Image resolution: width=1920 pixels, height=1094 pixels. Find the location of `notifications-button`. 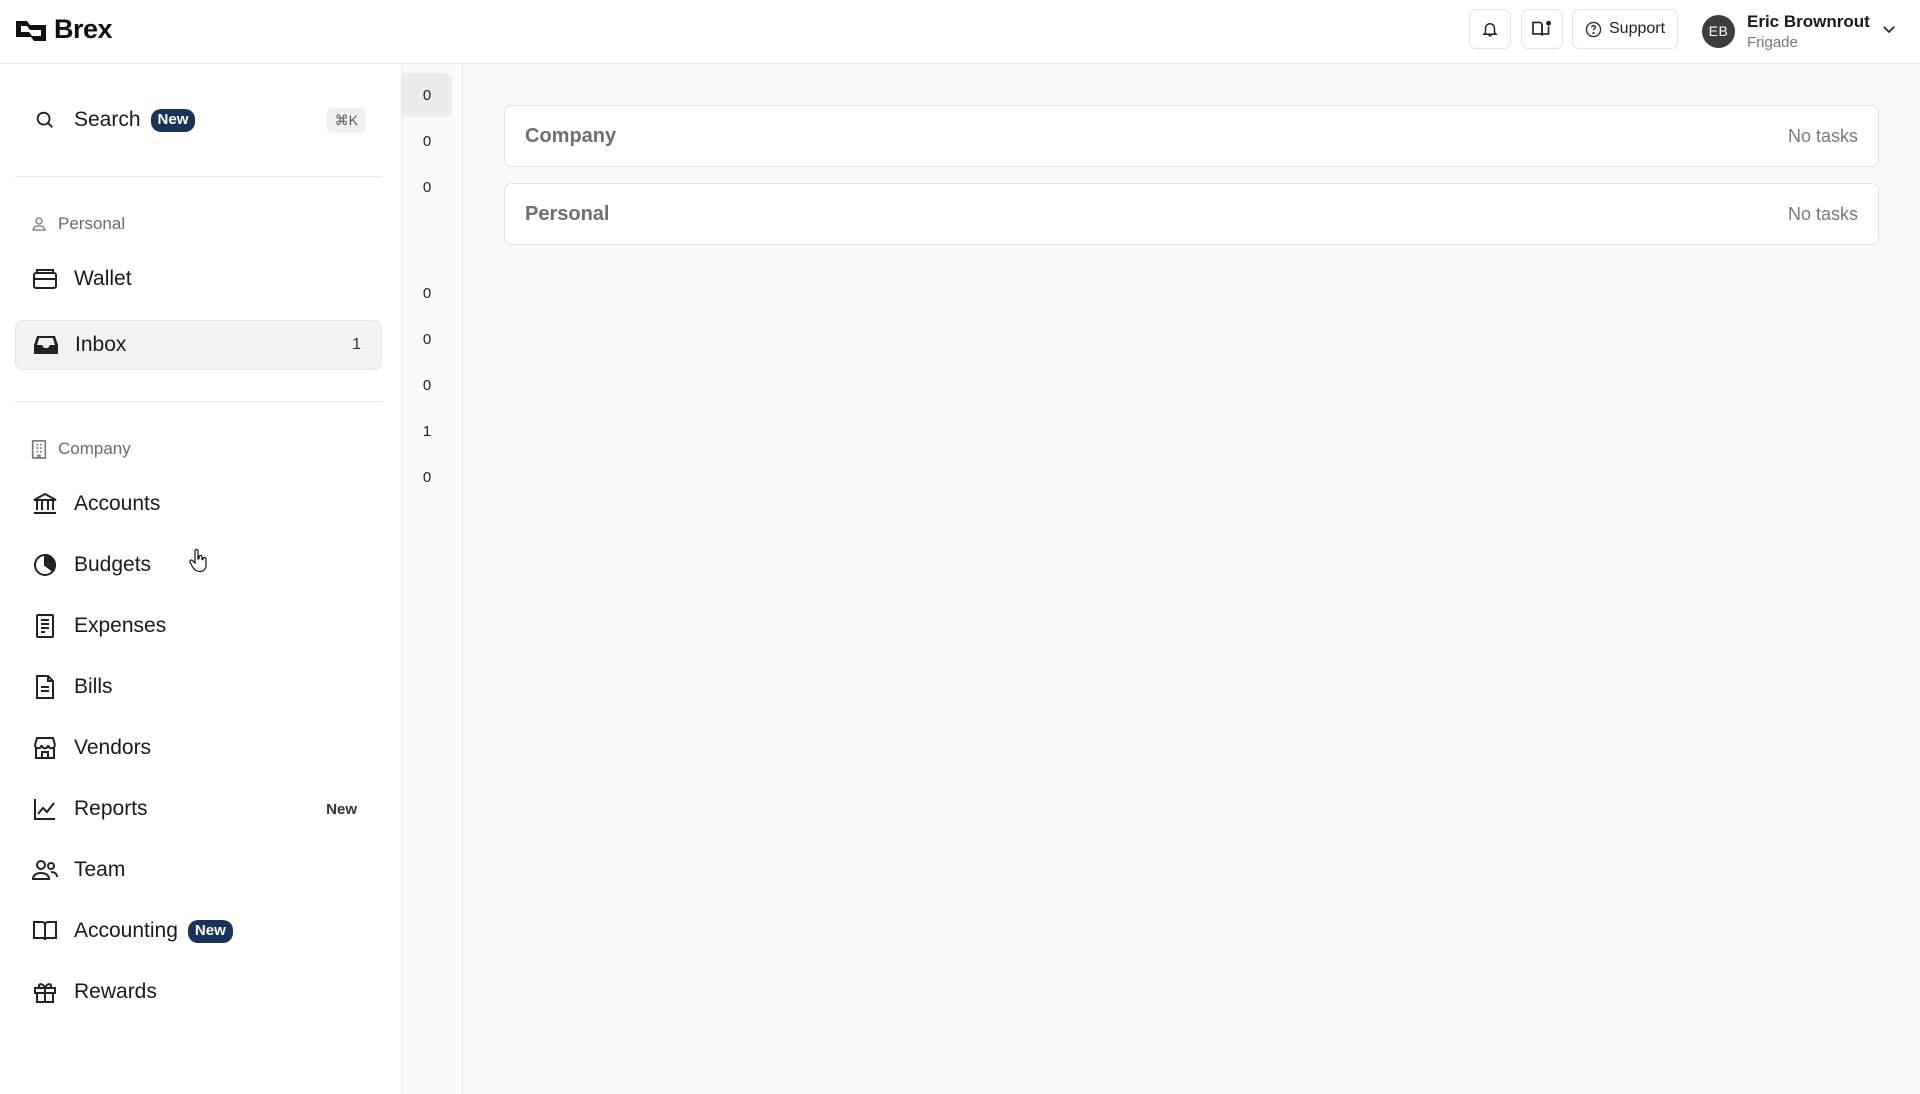

notifications-button is located at coordinates (1490, 29).